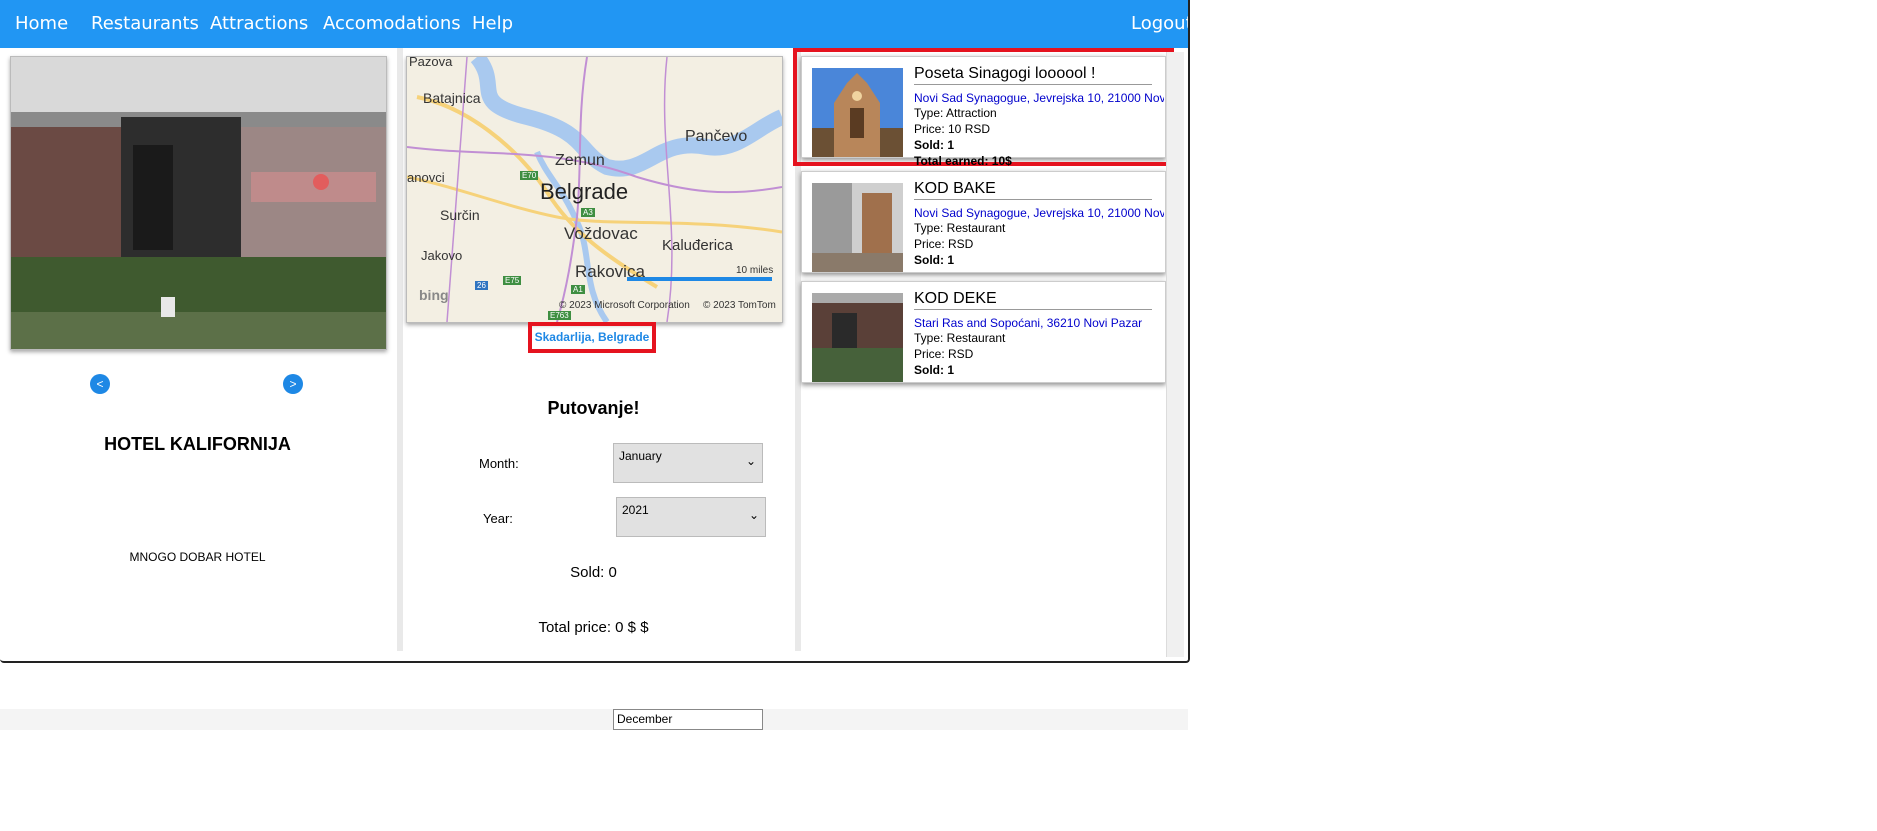  Describe the element at coordinates (1175, 354) in the screenshot. I see `vertical-scrollbar` at that location.